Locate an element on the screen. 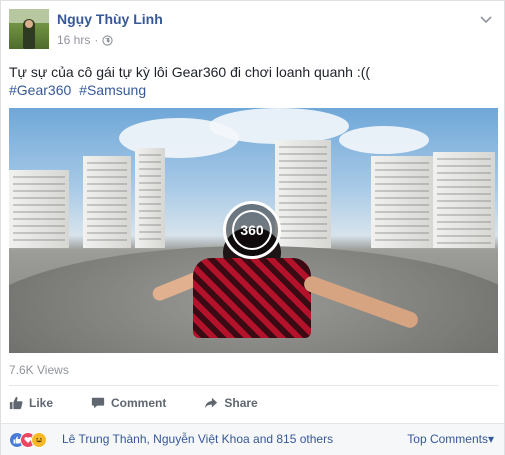 This screenshot has height=455, width=505. comment-bubble-icon is located at coordinates (98, 403).